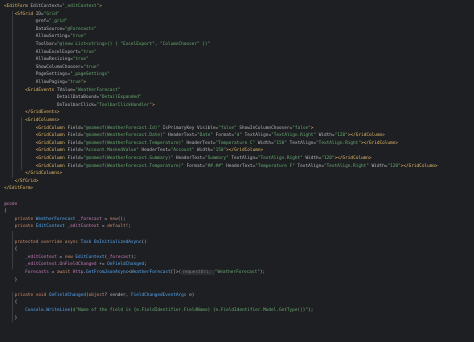 The width and height of the screenshot is (474, 342). I want to click on code-line: <EditForm EditContext="_editContext">, so click(53, 6).